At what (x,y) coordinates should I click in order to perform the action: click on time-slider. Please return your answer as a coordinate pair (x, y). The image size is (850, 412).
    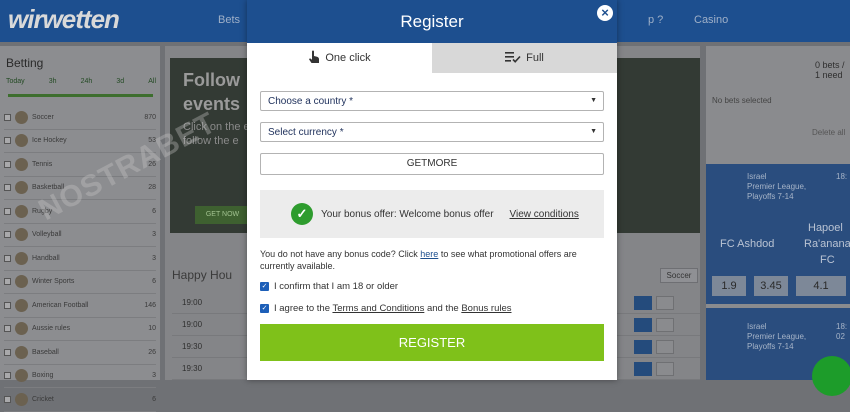
    Looking at the image, I should click on (80, 95).